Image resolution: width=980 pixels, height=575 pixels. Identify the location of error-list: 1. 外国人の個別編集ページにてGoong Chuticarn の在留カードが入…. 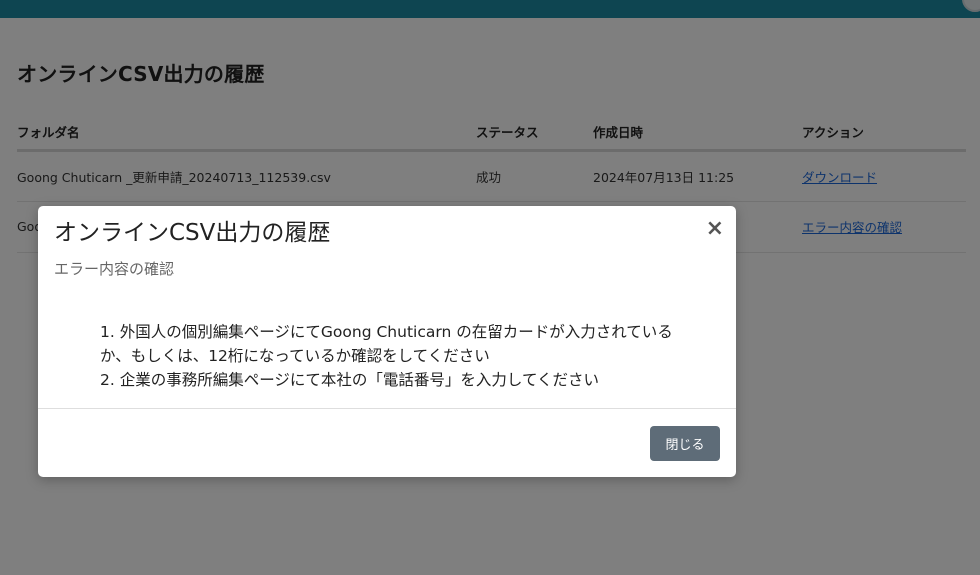
(387, 356).